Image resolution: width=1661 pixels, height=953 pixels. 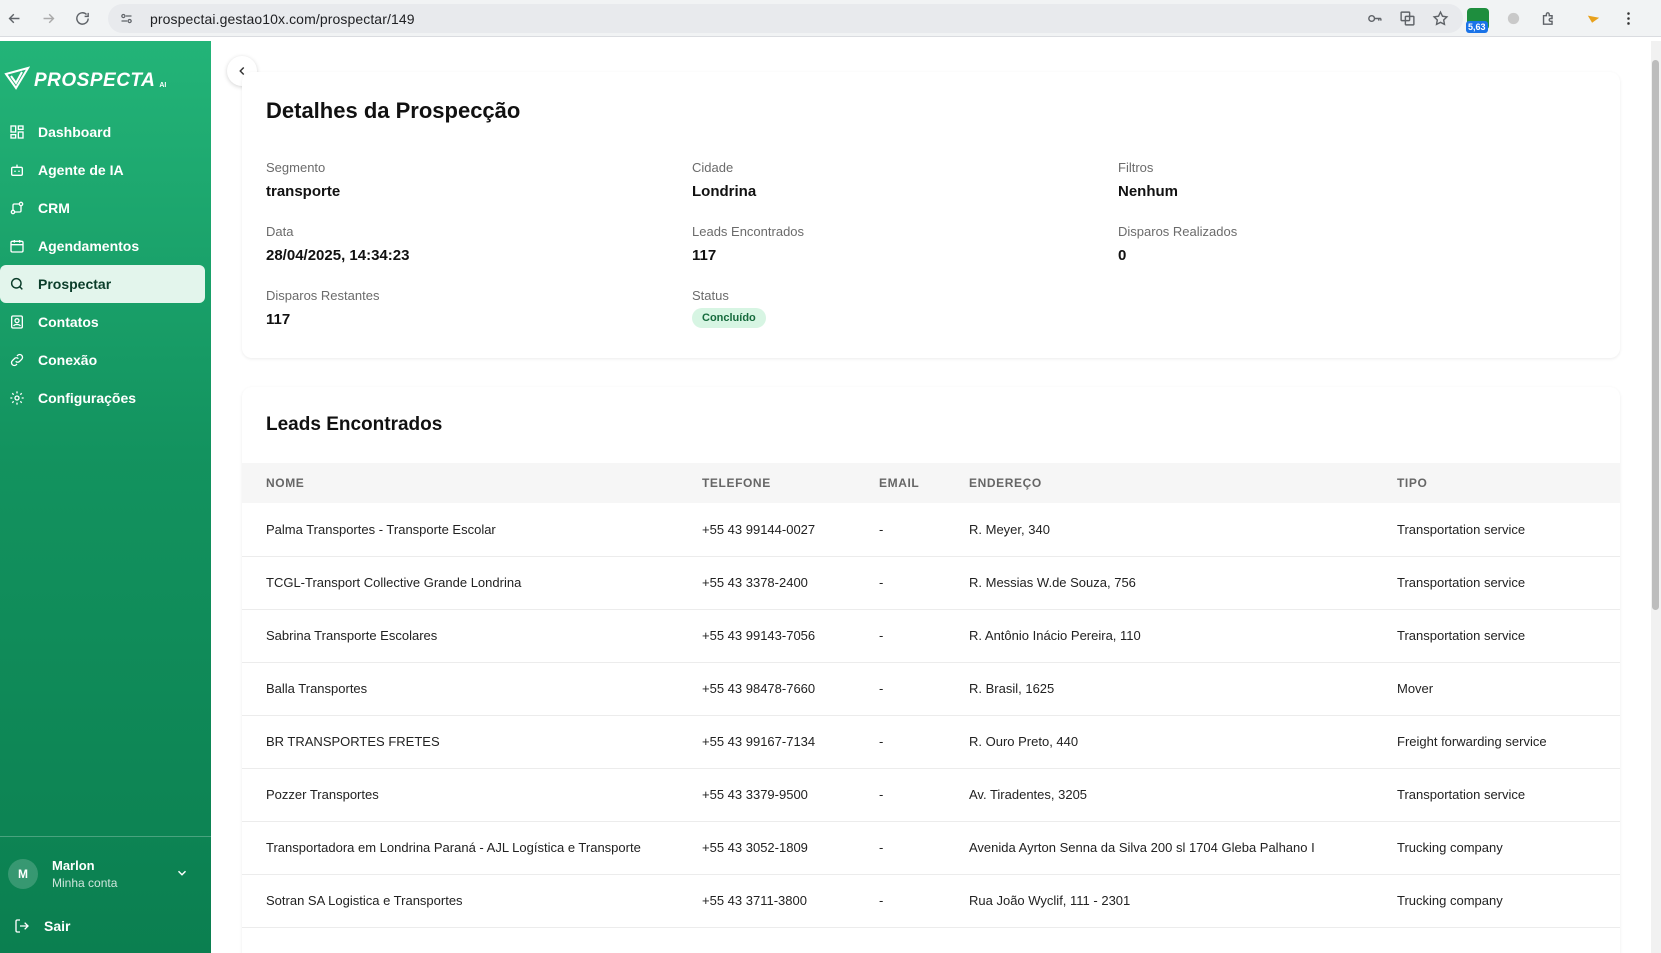 I want to click on page-scrollbar-thumb, so click(x=1655, y=335).